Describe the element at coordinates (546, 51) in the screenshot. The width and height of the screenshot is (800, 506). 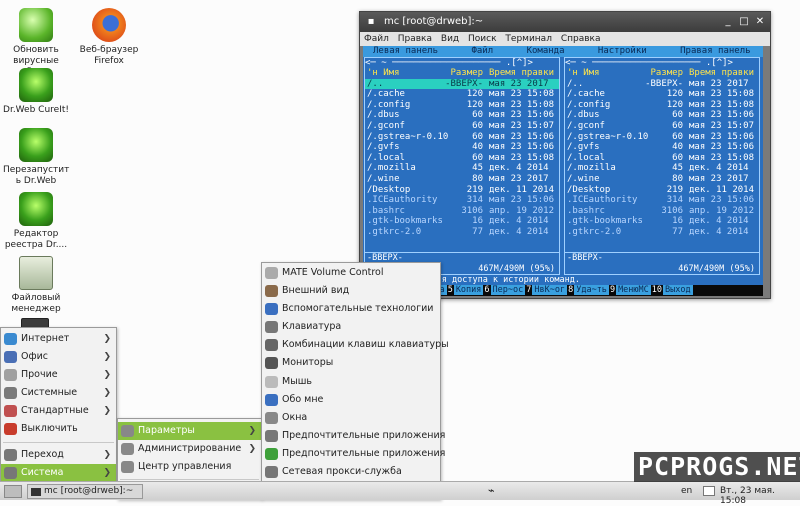
I see `mc-command-menu: Команда` at that location.